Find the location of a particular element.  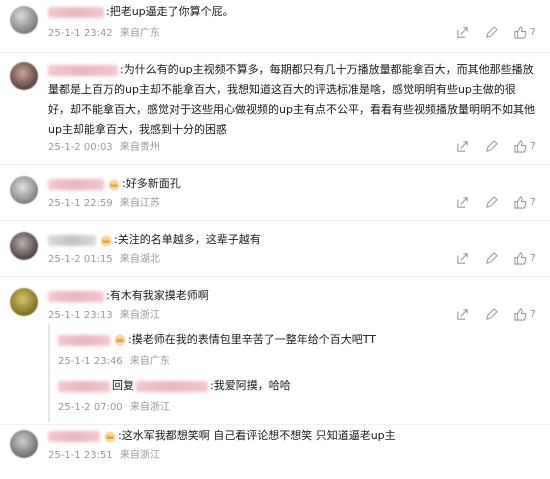

comment-text: :好多新面孔 is located at coordinates (151, 183).